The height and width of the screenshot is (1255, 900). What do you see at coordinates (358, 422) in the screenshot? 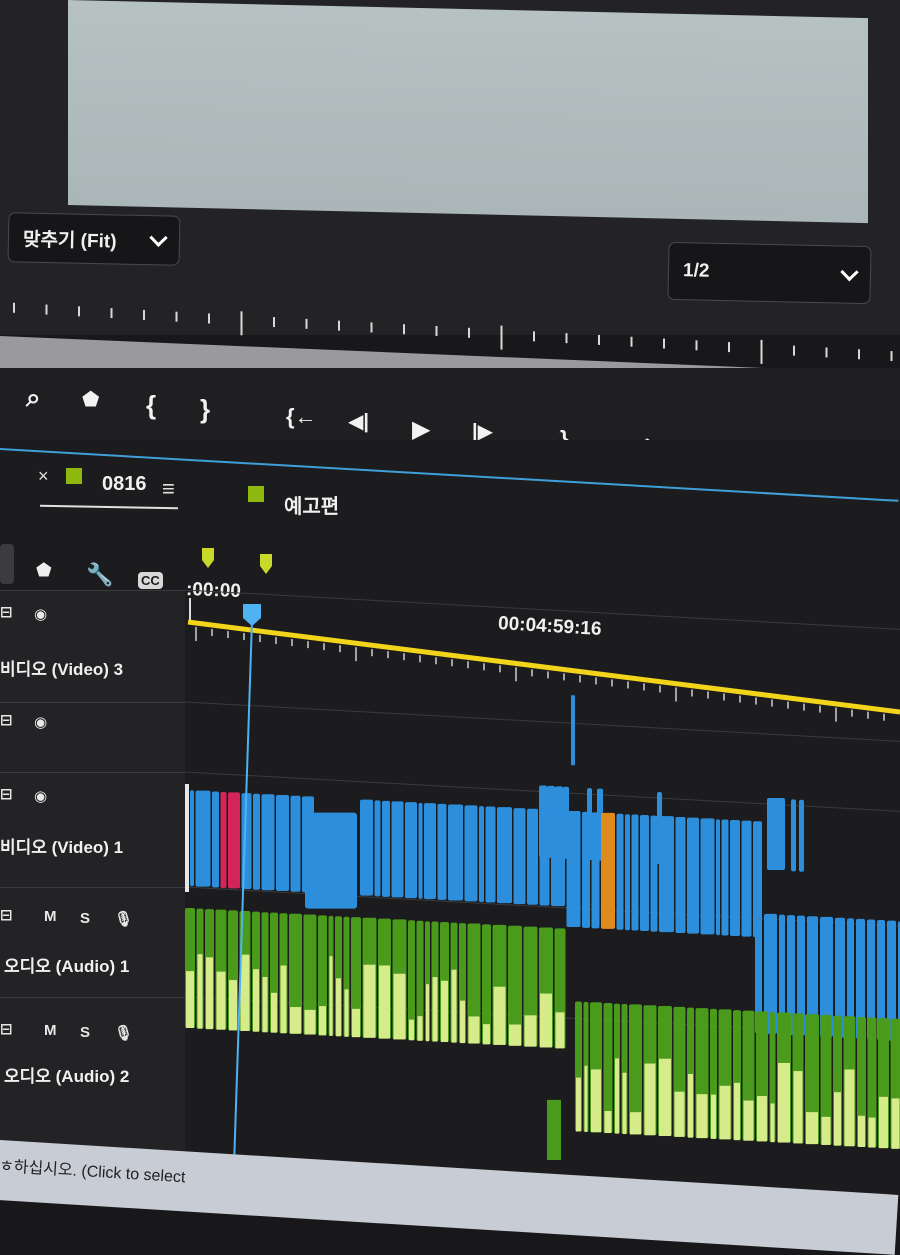
I see `step-back-icon: ◀|` at bounding box center [358, 422].